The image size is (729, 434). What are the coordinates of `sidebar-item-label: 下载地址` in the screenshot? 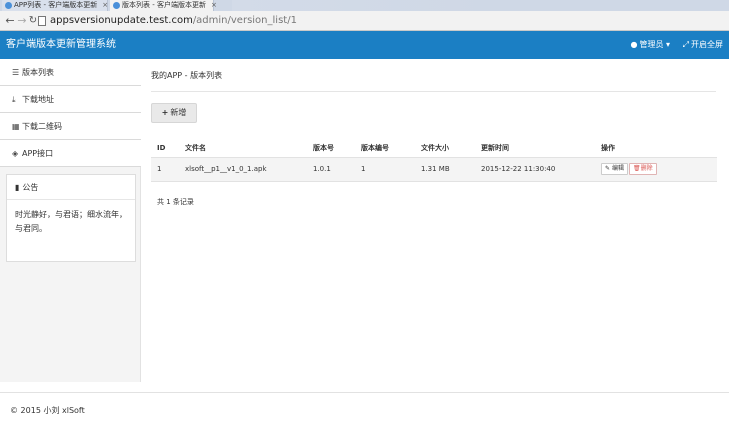 It's located at (38, 99).